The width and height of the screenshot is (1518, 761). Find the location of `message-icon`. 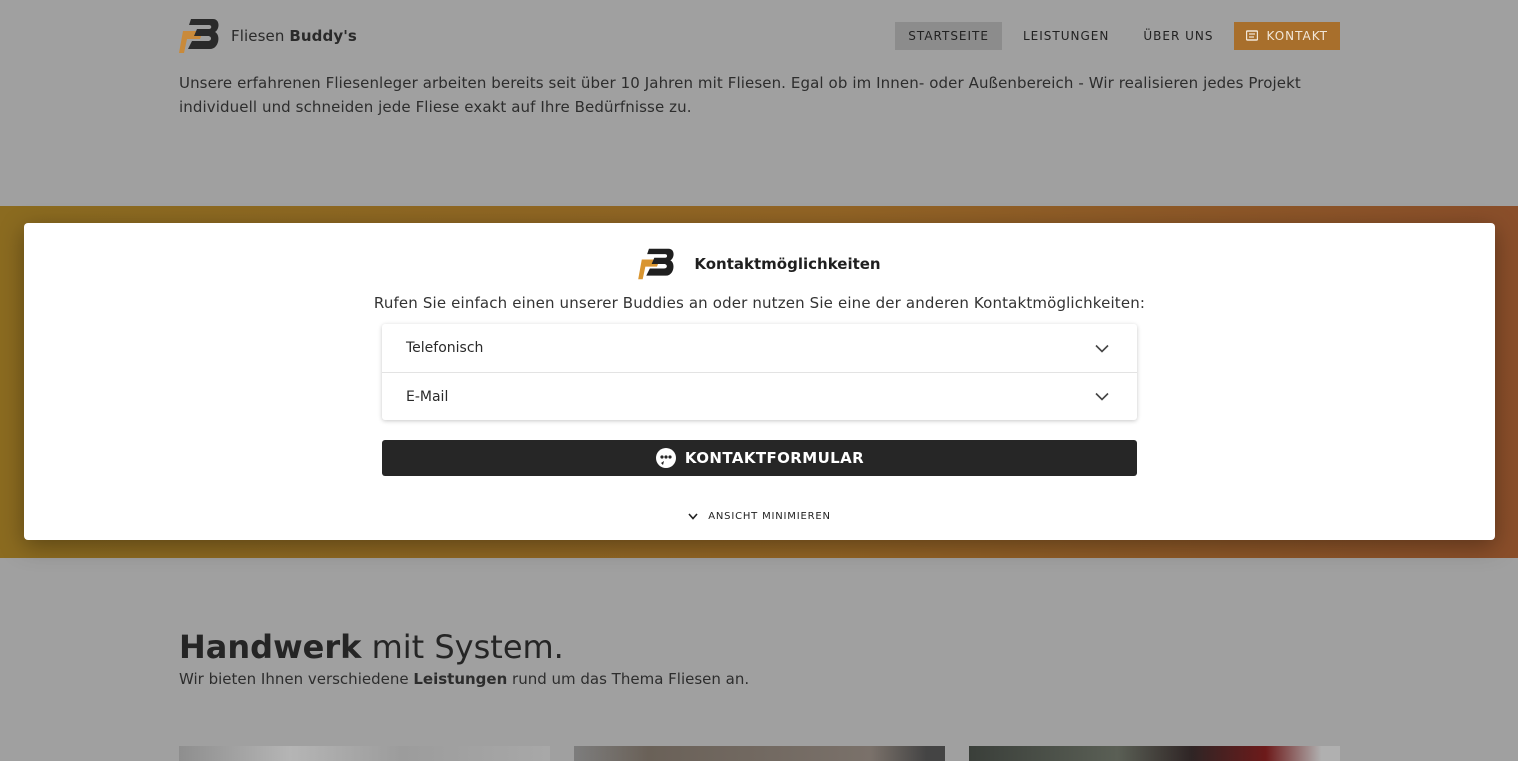

message-icon is located at coordinates (1252, 36).